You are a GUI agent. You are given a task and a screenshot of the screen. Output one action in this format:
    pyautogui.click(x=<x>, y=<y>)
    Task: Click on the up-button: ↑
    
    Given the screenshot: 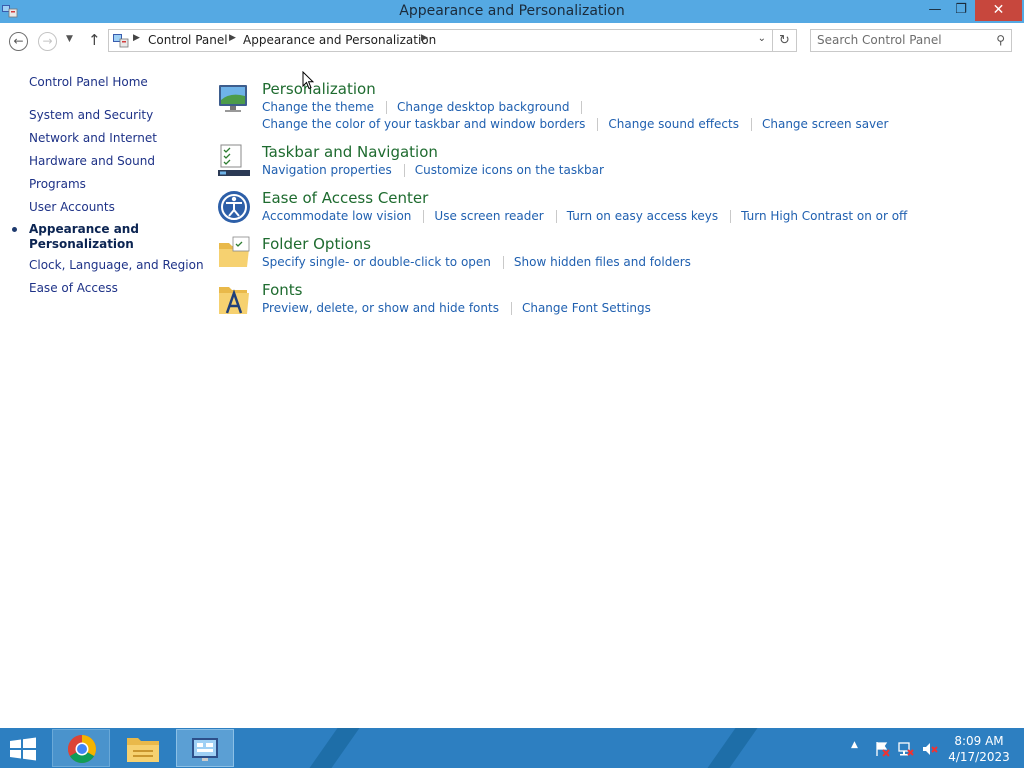 What is the action you would take?
    pyautogui.click(x=94, y=40)
    